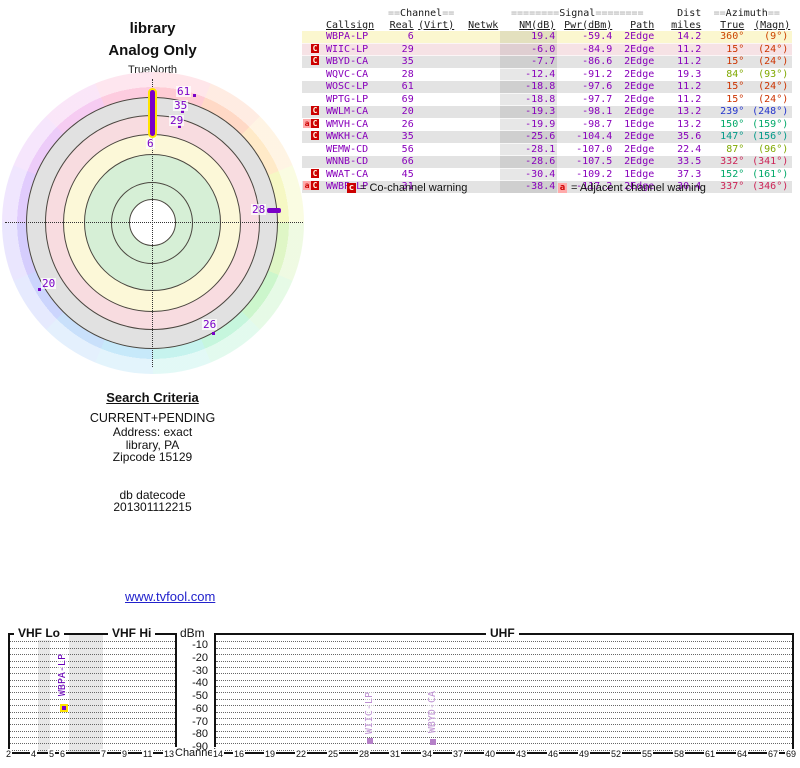 Image resolution: width=800 pixels, height=768 pixels. Describe the element at coordinates (422, 14) in the screenshot. I see `channel-group-header: ==Channel==` at that location.